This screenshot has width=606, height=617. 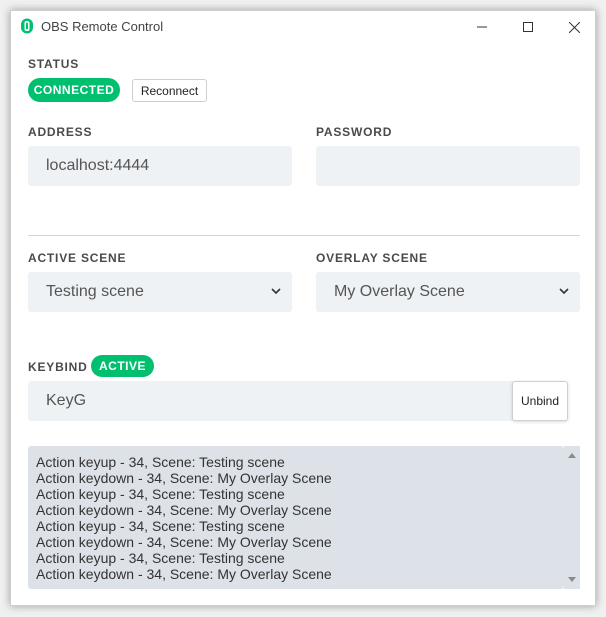 I want to click on title-bar: OBS Remote Control, so click(x=303, y=26).